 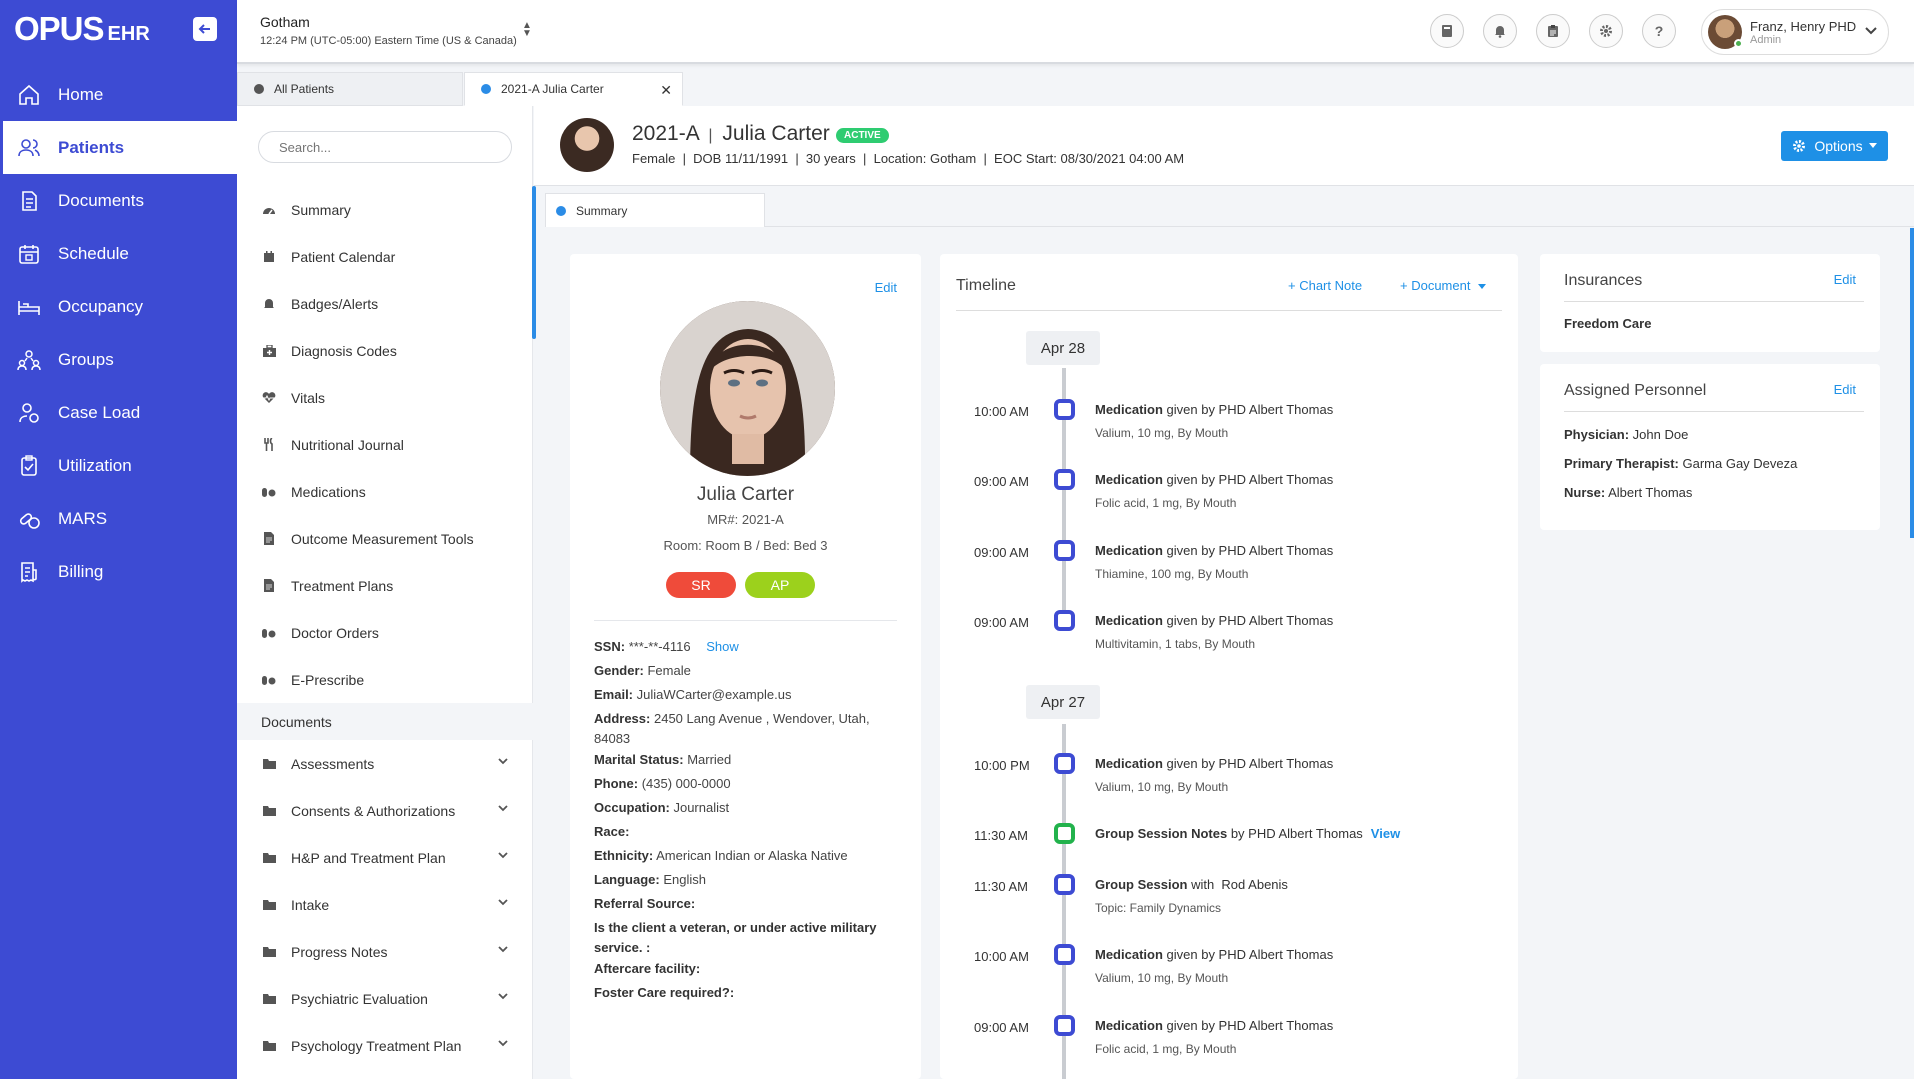 What do you see at coordinates (29, 360) in the screenshot?
I see `groups-icon` at bounding box center [29, 360].